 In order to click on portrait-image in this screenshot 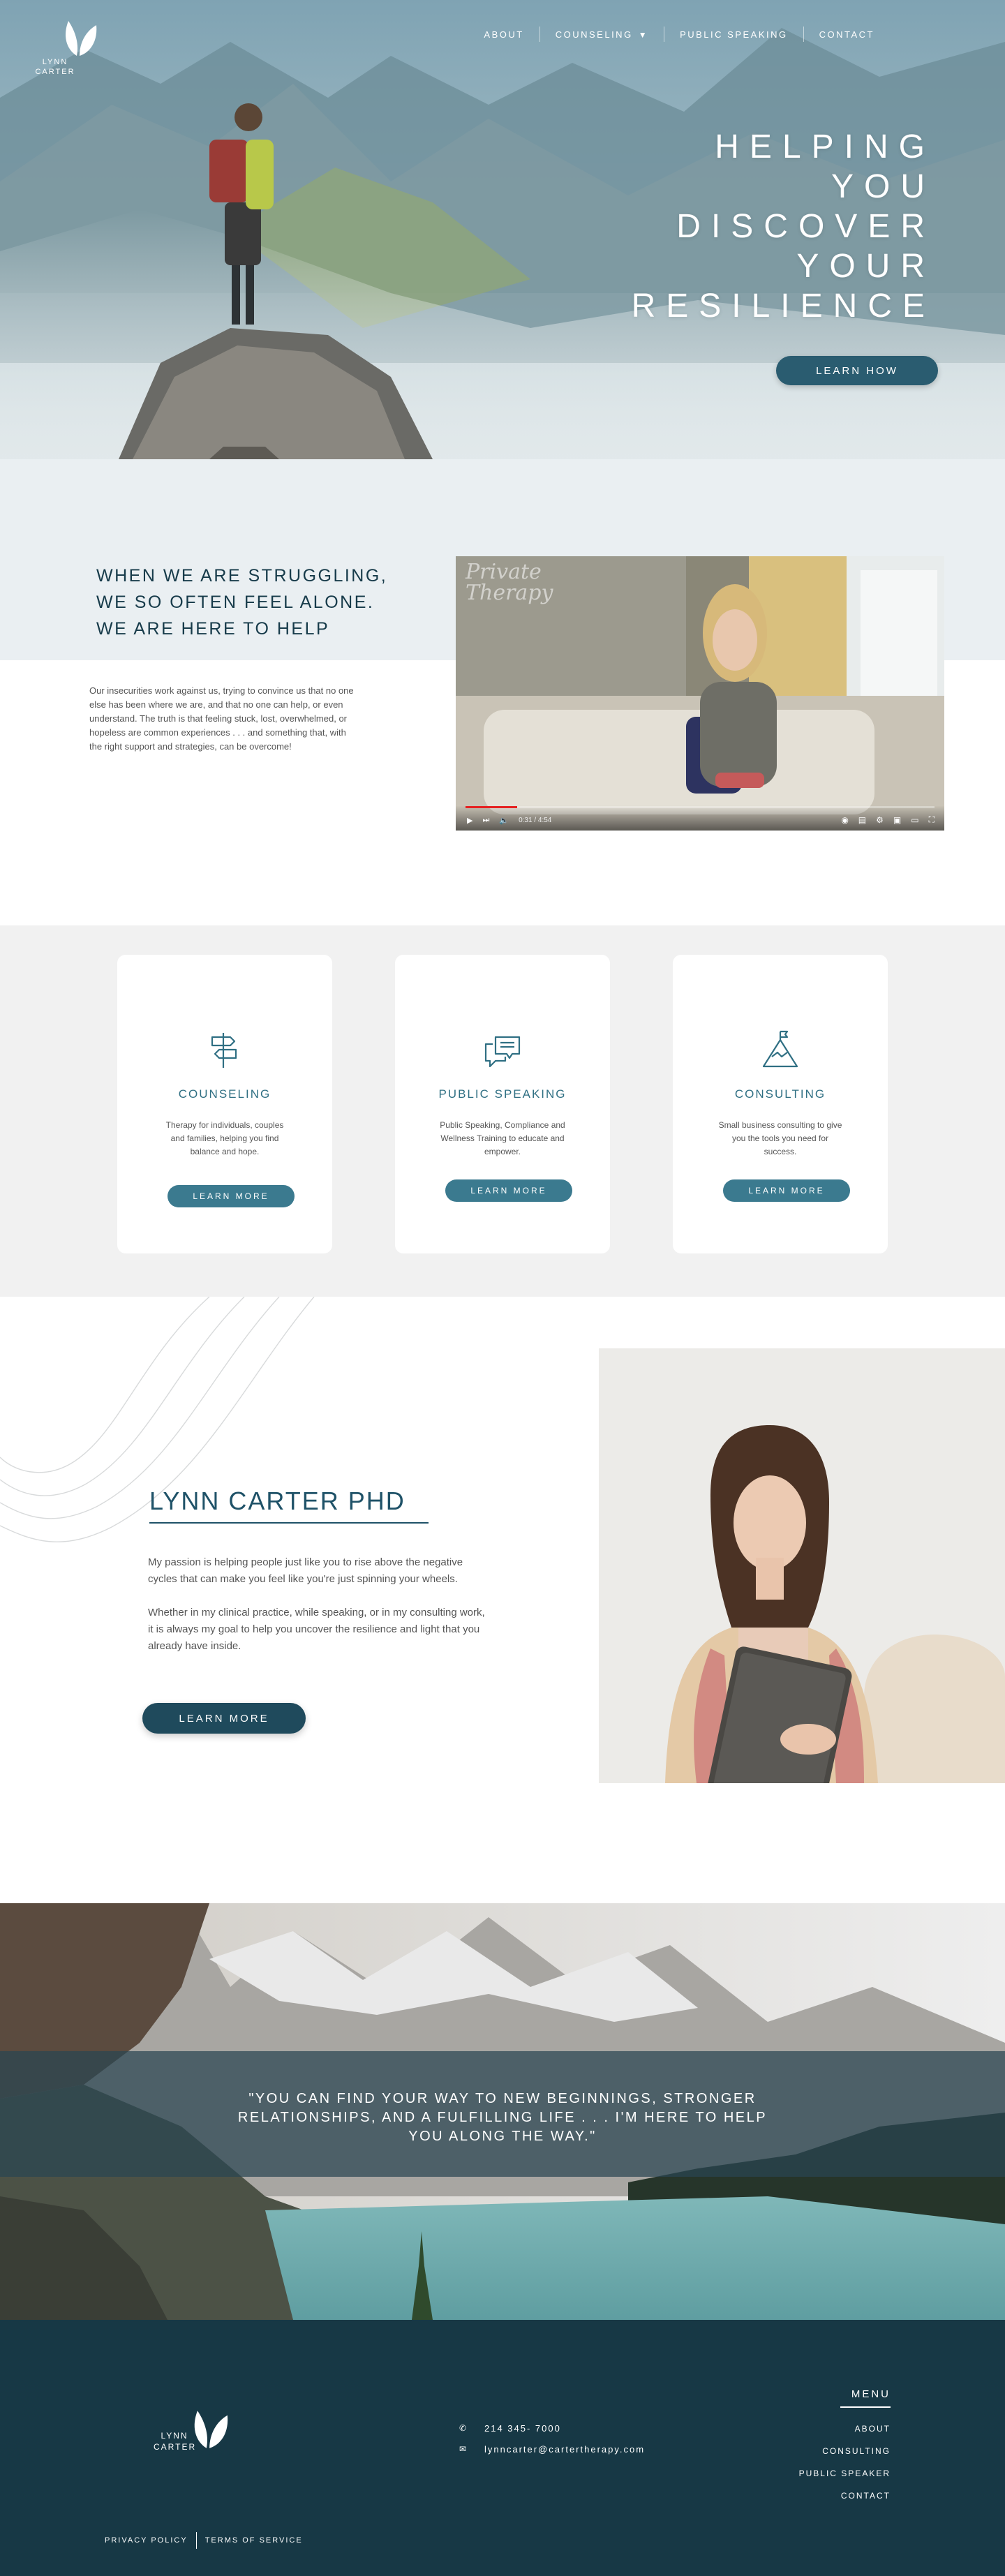, I will do `click(802, 1565)`.